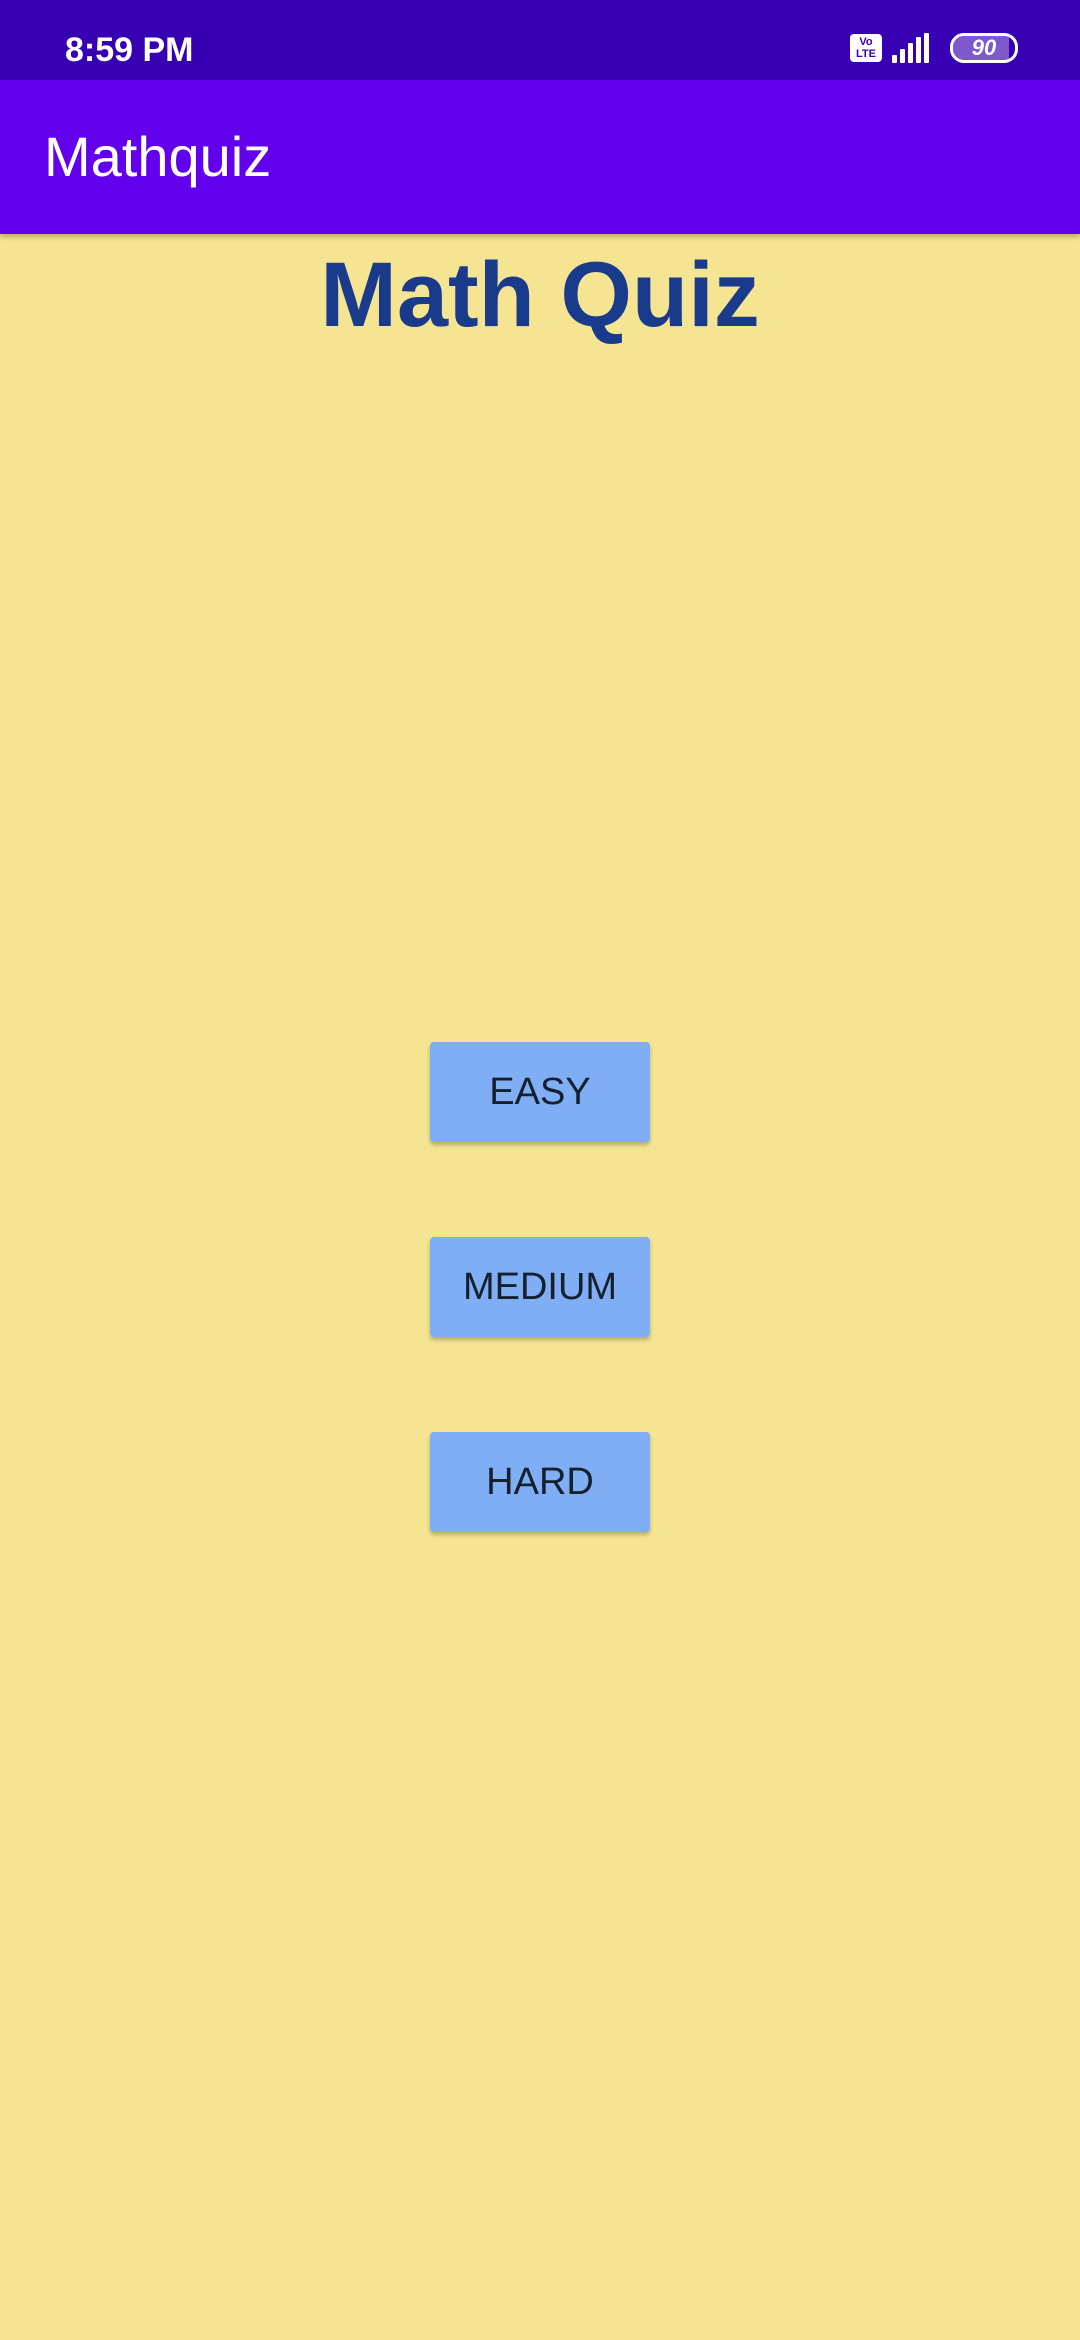 The height and width of the screenshot is (2340, 1080). Describe the element at coordinates (913, 48) in the screenshot. I see `signal-icon` at that location.